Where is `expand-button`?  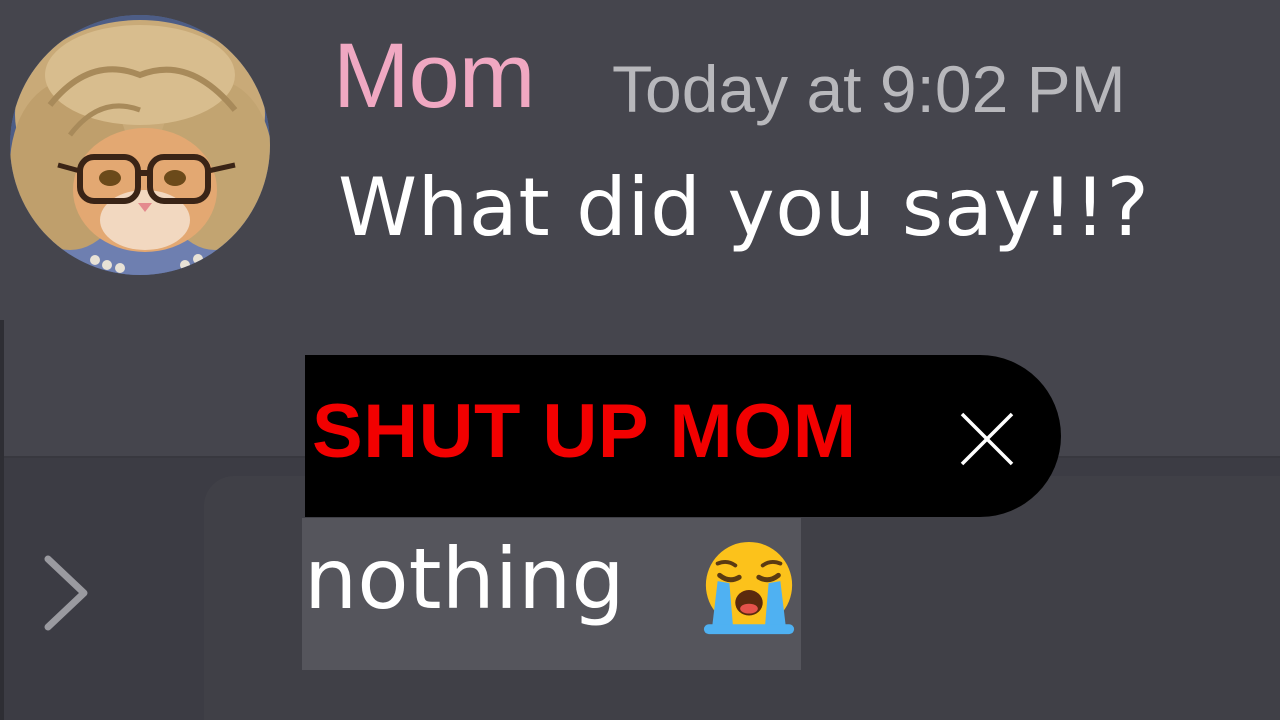 expand-button is located at coordinates (65, 593).